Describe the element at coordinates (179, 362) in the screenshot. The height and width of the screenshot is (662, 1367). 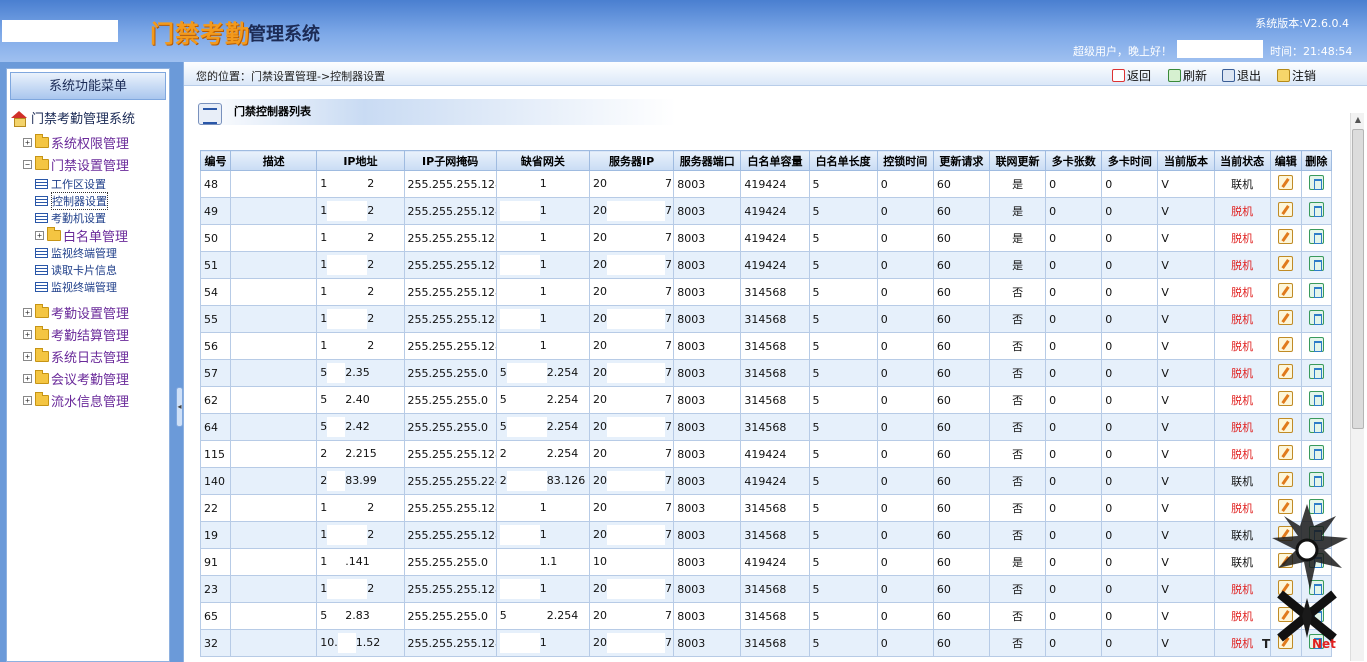
I see `sidebar-splitter: ◂` at that location.